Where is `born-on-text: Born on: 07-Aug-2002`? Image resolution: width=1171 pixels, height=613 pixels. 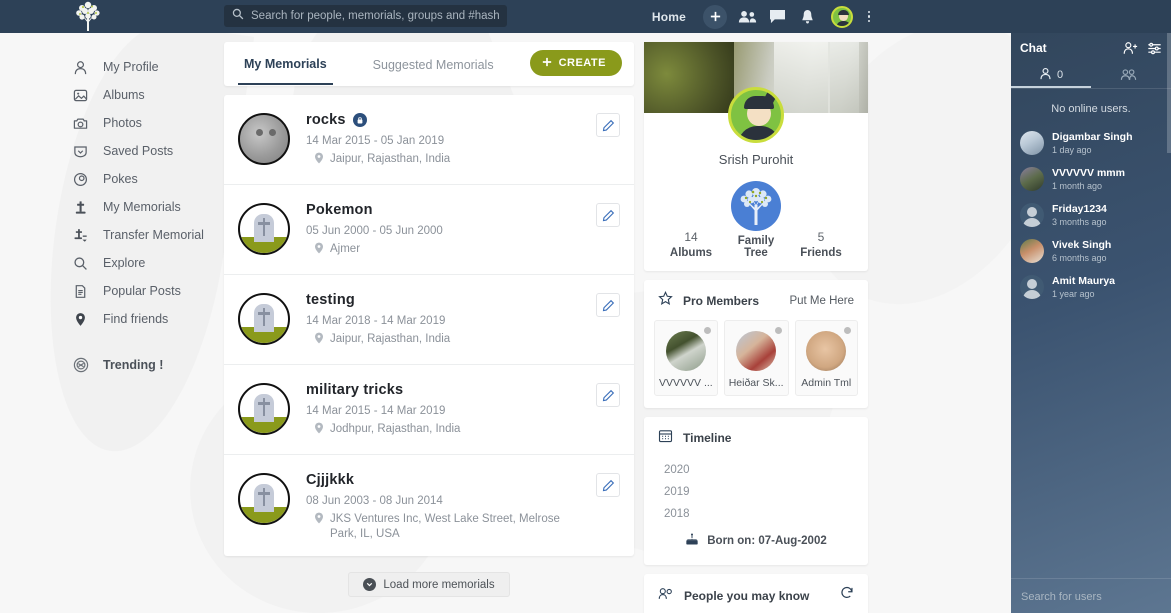
born-on-text: Born on: 07-Aug-2002 is located at coordinates (767, 541).